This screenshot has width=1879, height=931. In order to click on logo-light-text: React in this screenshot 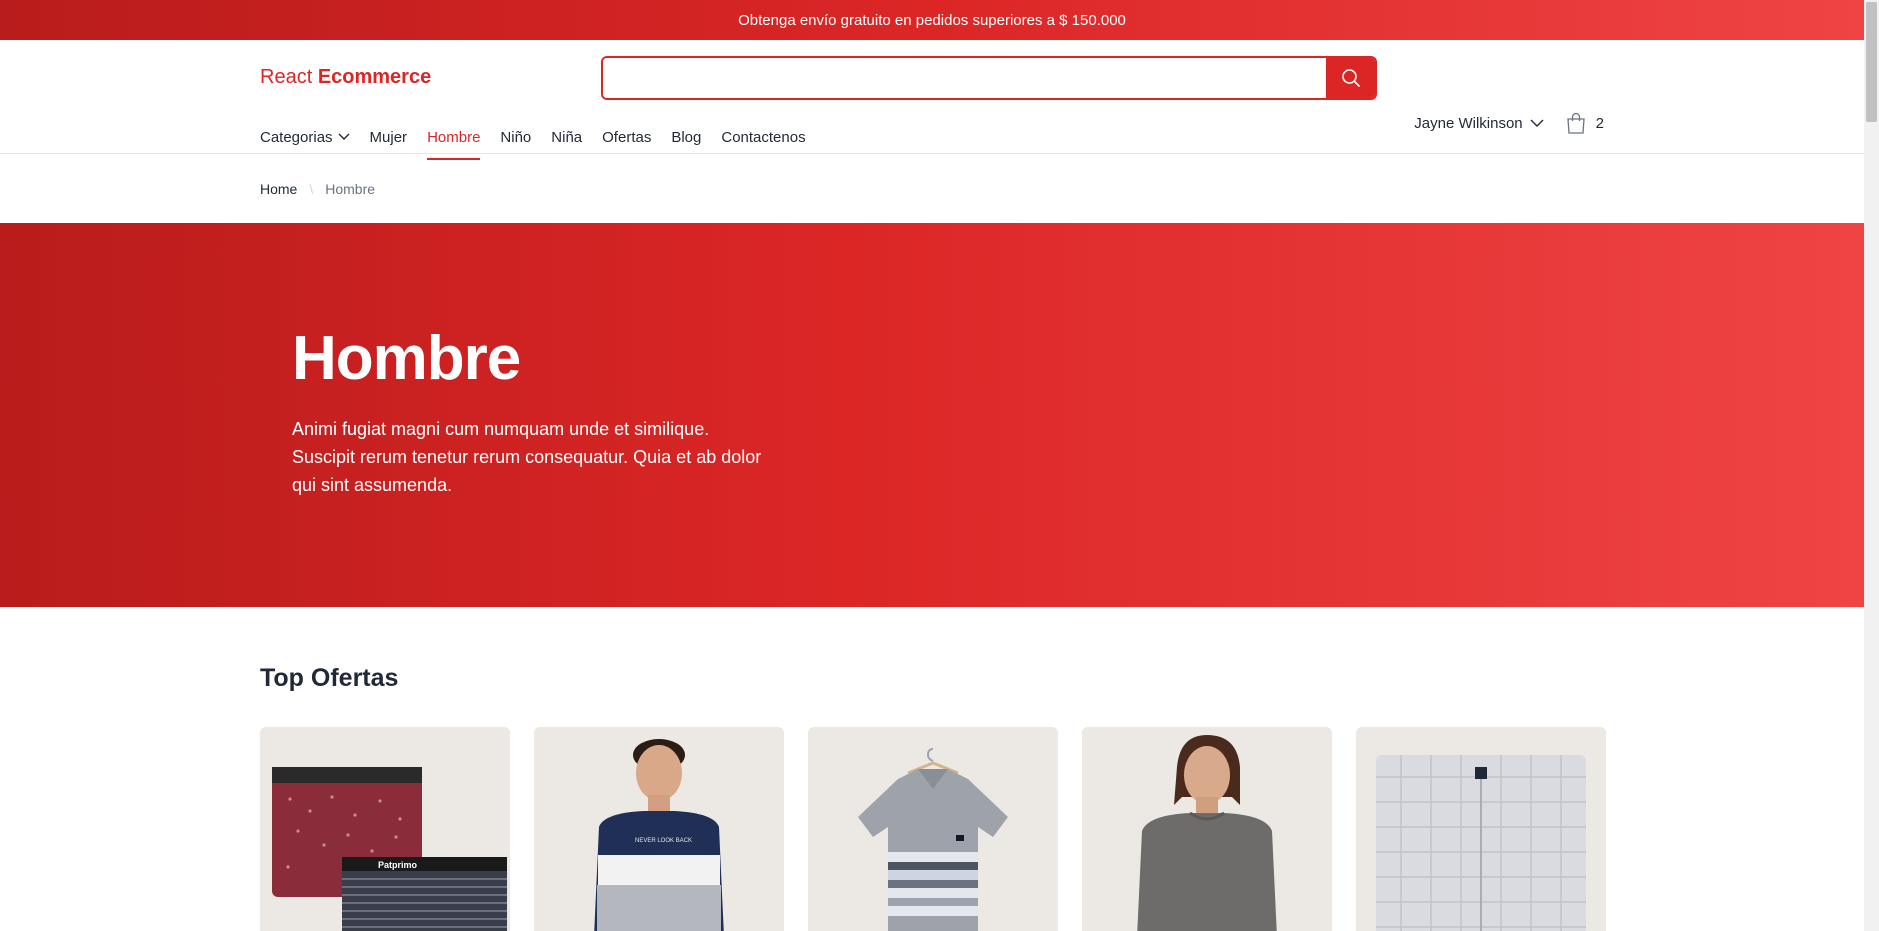, I will do `click(286, 77)`.